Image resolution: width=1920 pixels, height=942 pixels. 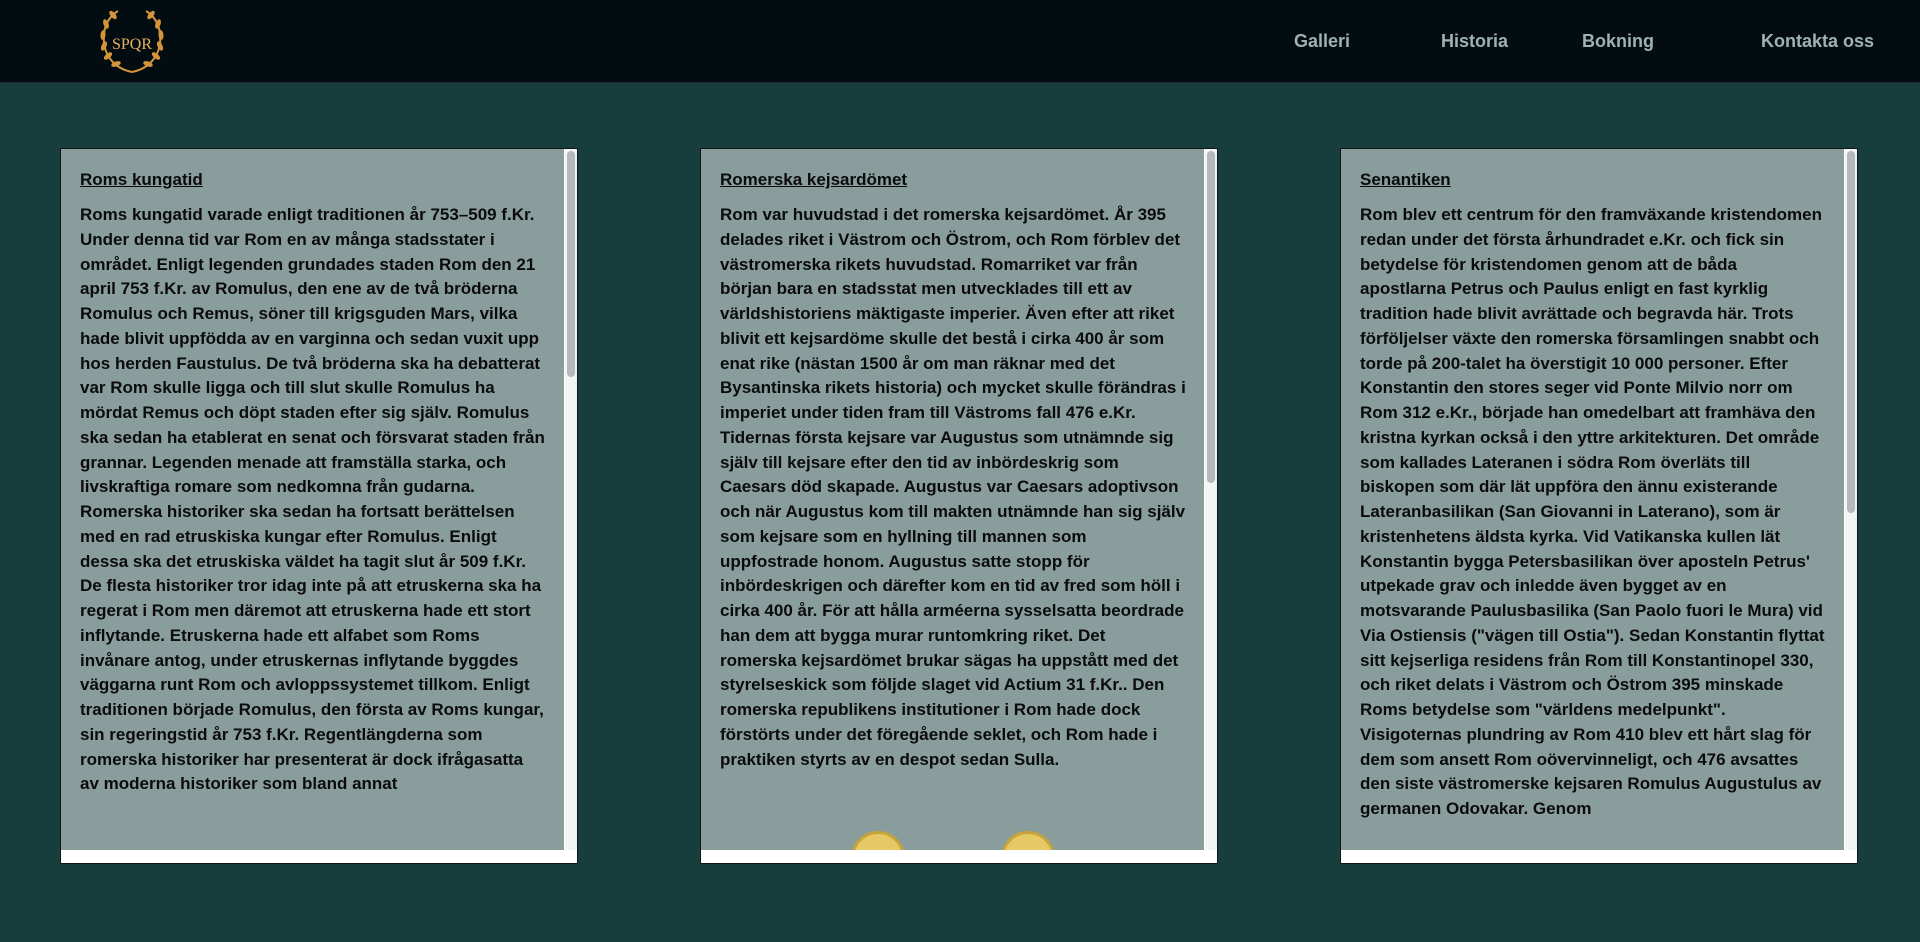 I want to click on spqr-laurel-logo: SPQR, so click(x=132, y=42).